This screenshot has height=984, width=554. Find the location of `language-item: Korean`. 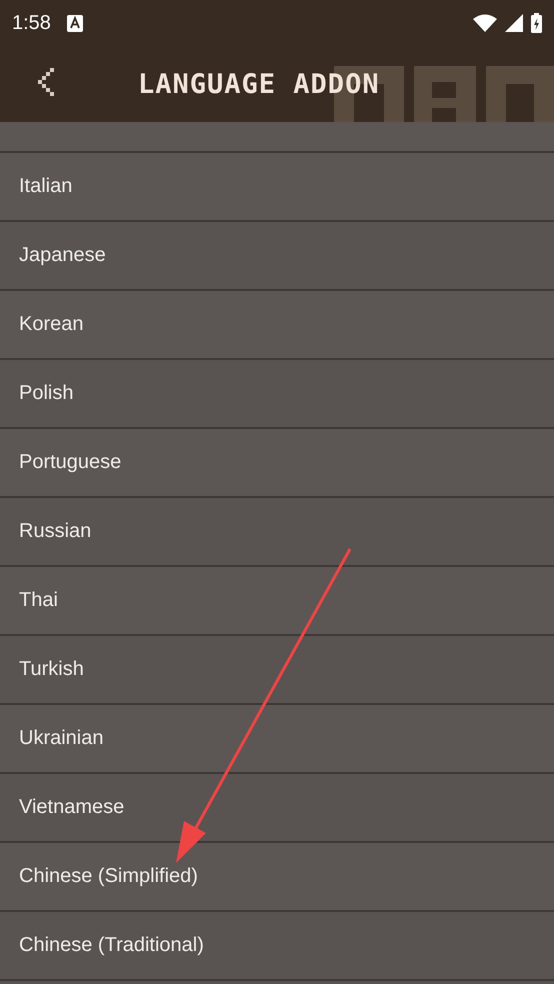

language-item: Korean is located at coordinates (277, 325).